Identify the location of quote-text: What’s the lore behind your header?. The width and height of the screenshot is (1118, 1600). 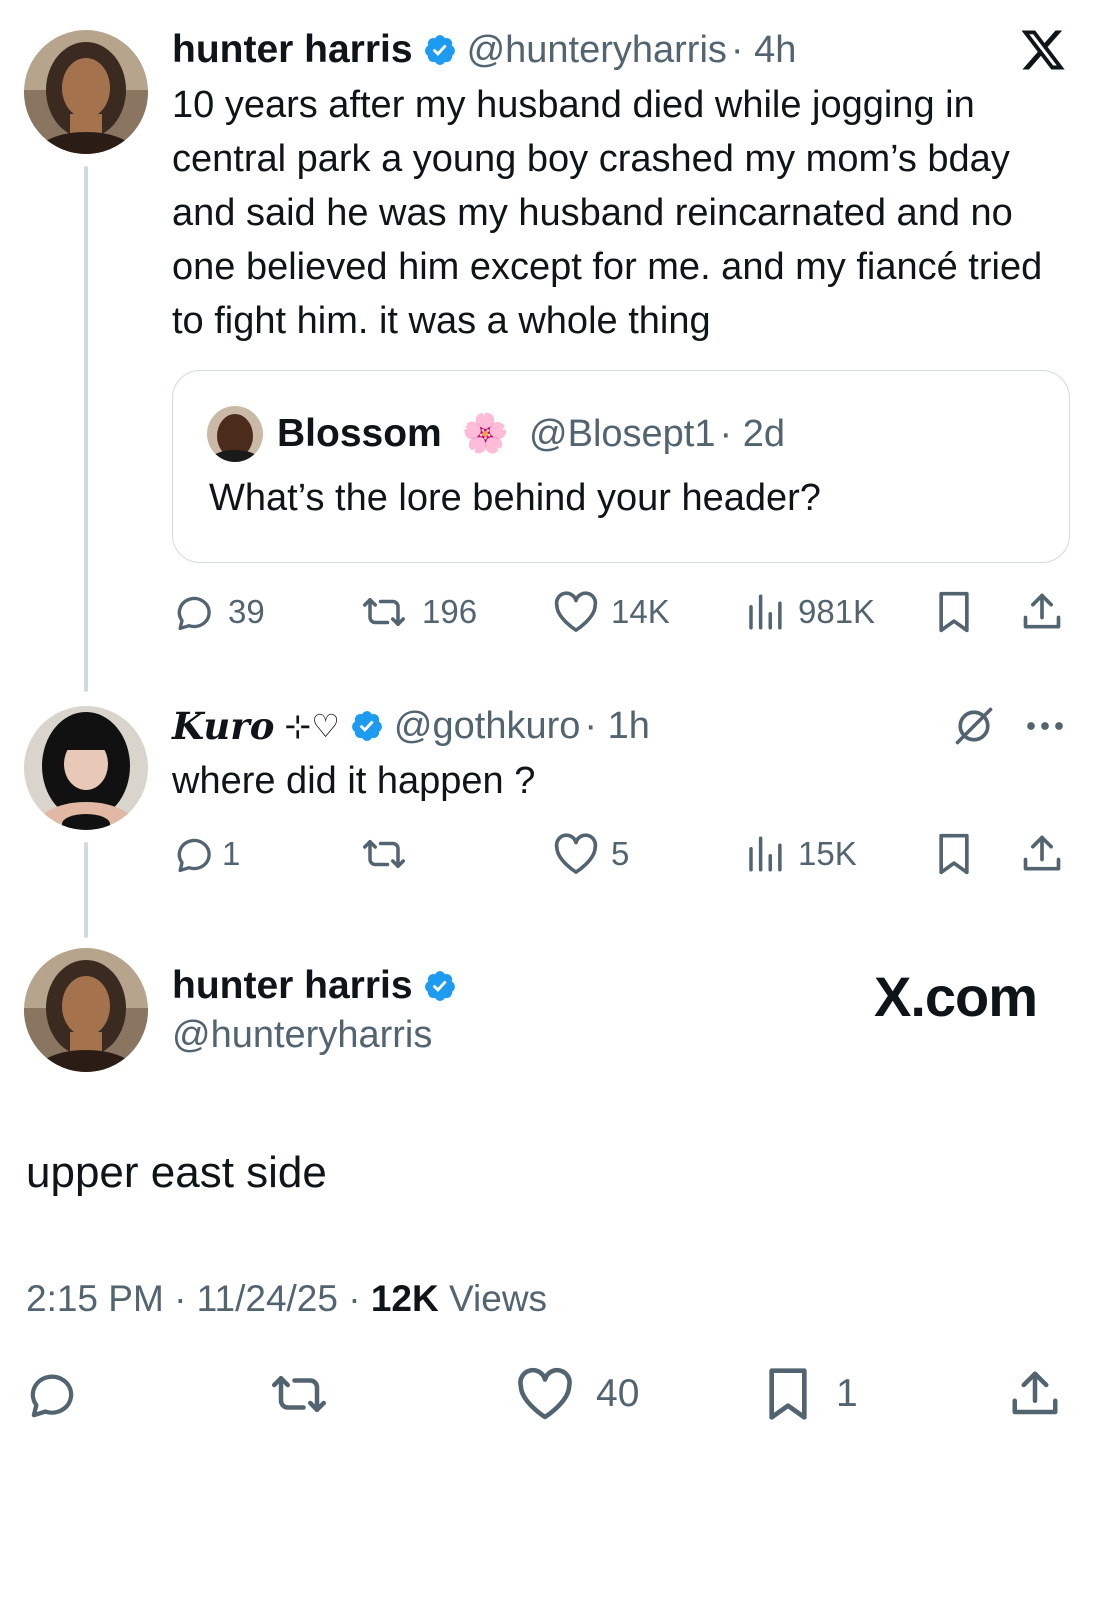
(515, 498).